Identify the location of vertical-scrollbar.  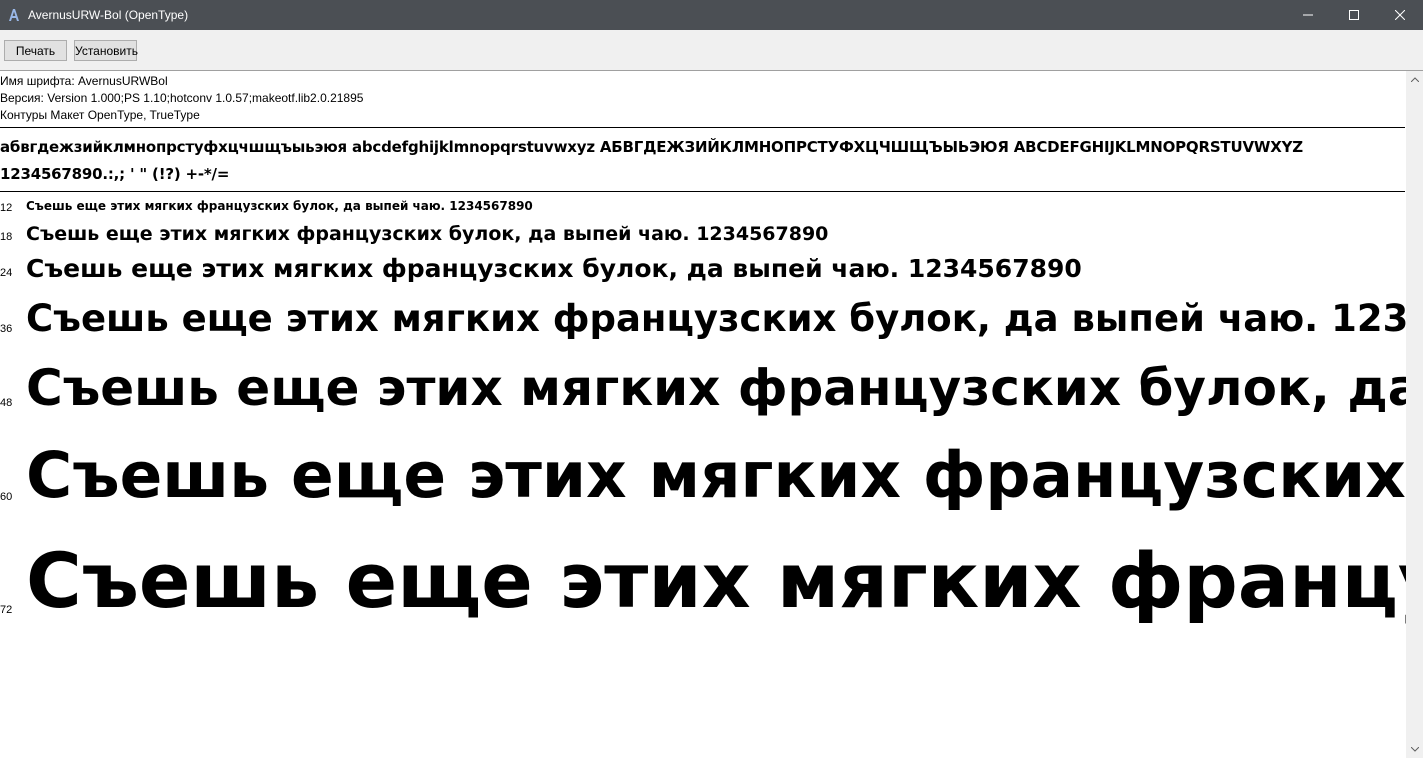
(1414, 414).